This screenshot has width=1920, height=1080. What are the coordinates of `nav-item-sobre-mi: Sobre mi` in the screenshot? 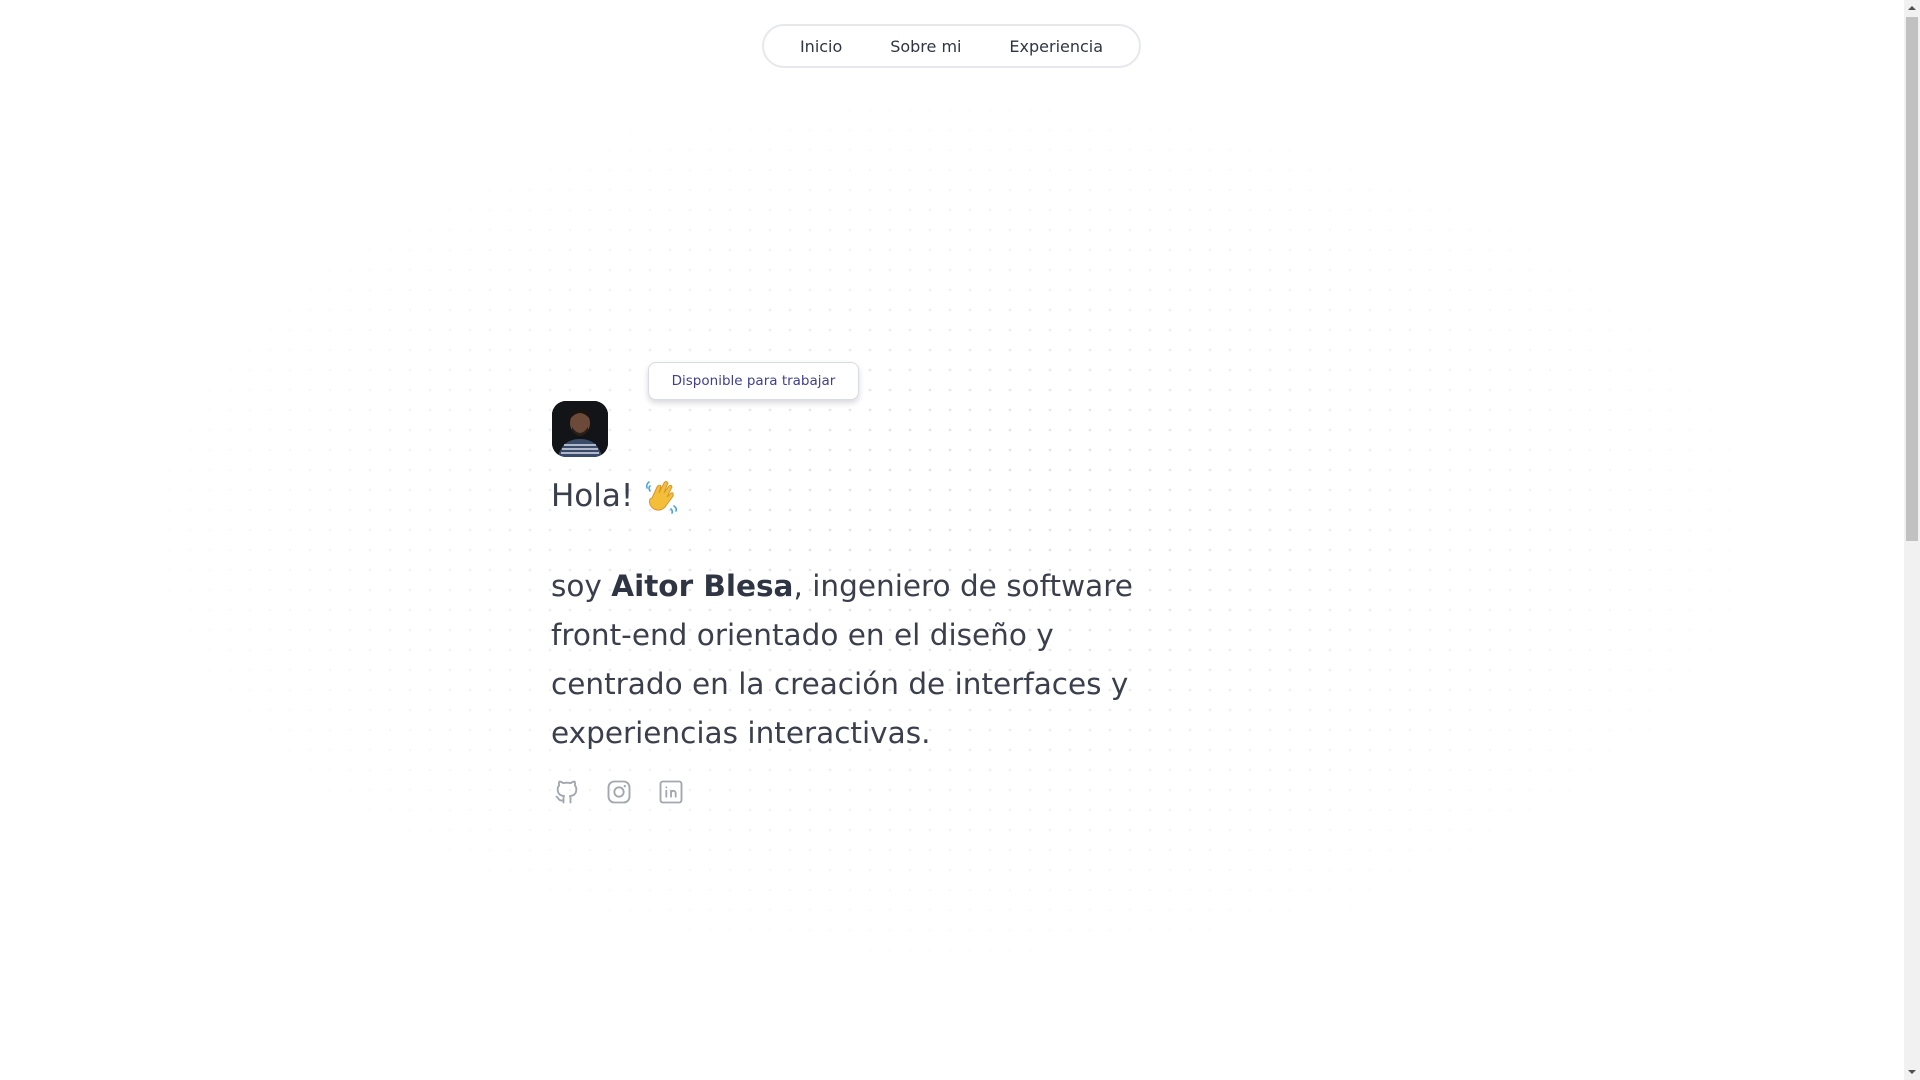 It's located at (925, 46).